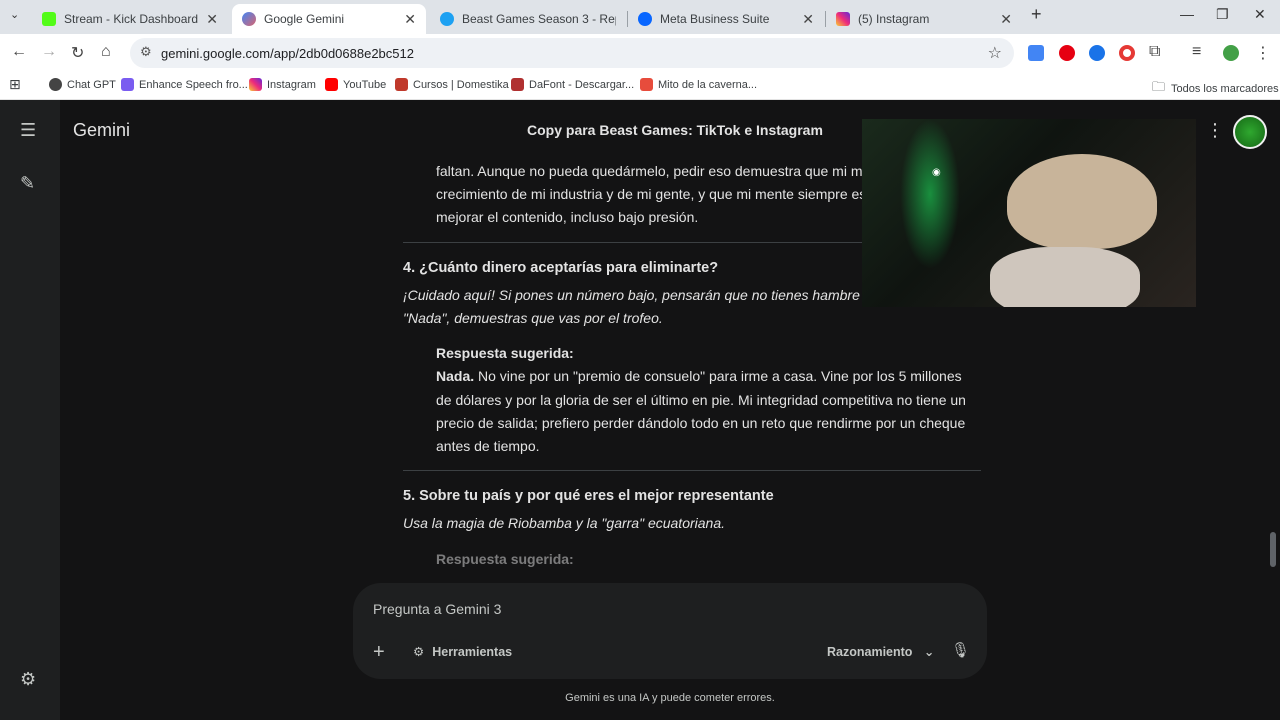 The image size is (1280, 720). I want to click on microphone-icon: 🎙, so click(960, 650).